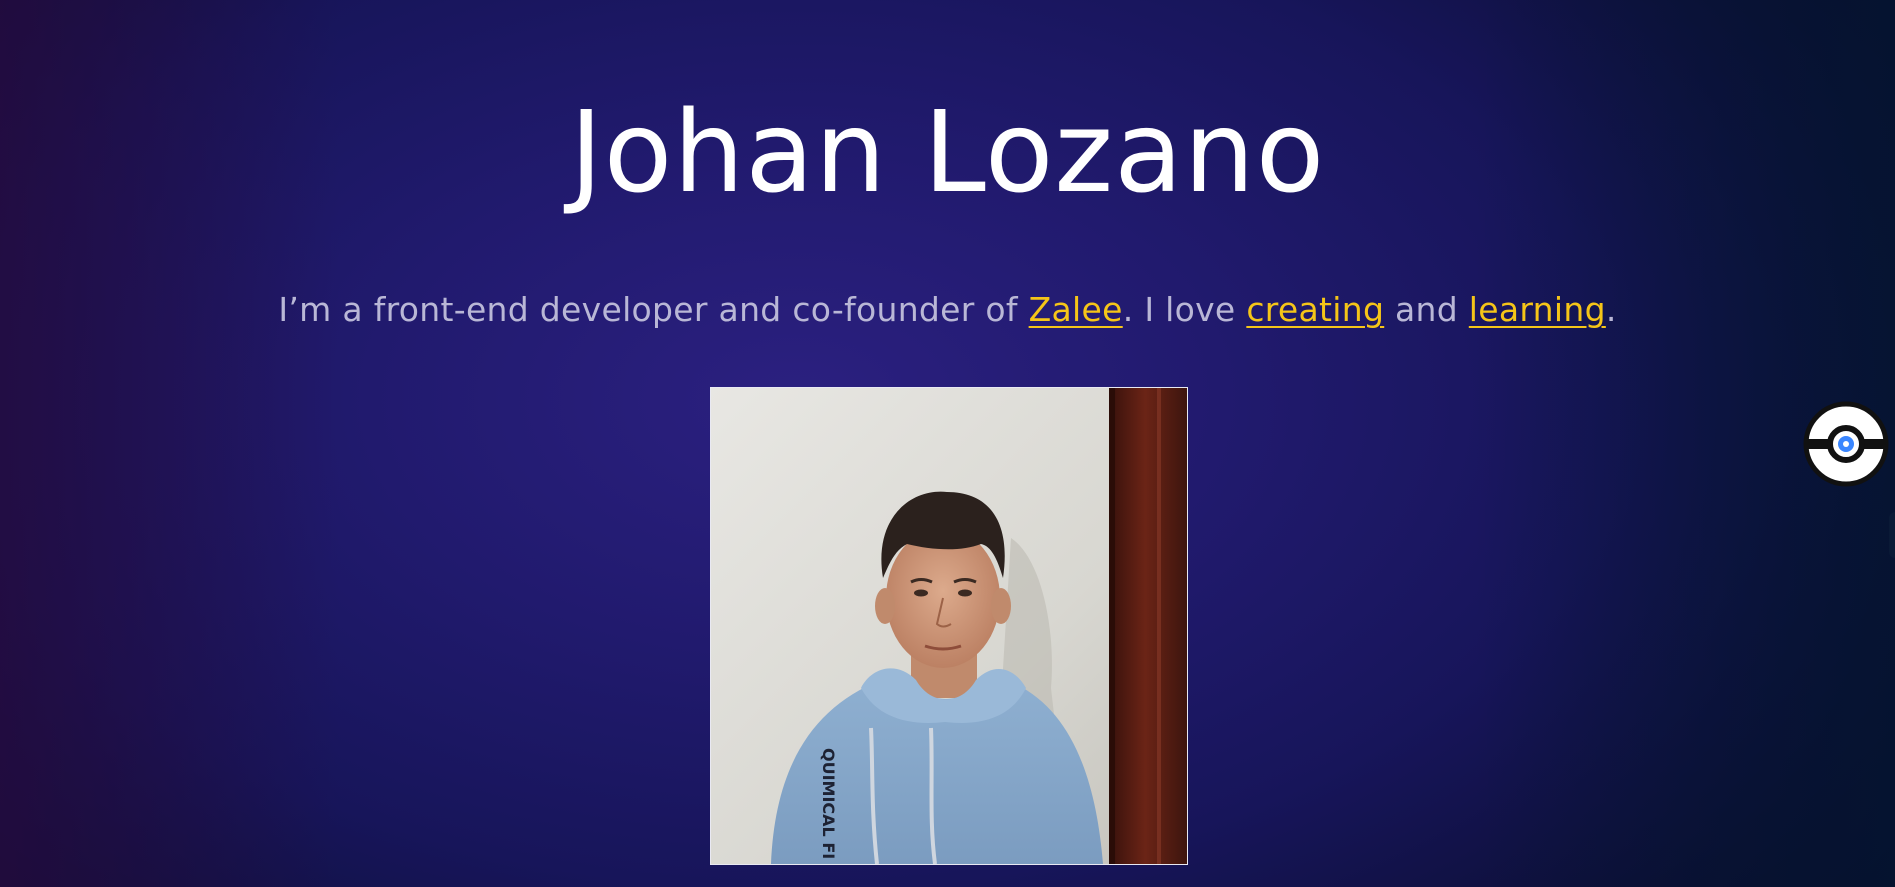 The image size is (1895, 887). Describe the element at coordinates (1426, 309) in the screenshot. I see `tagline-text-and: and` at that location.